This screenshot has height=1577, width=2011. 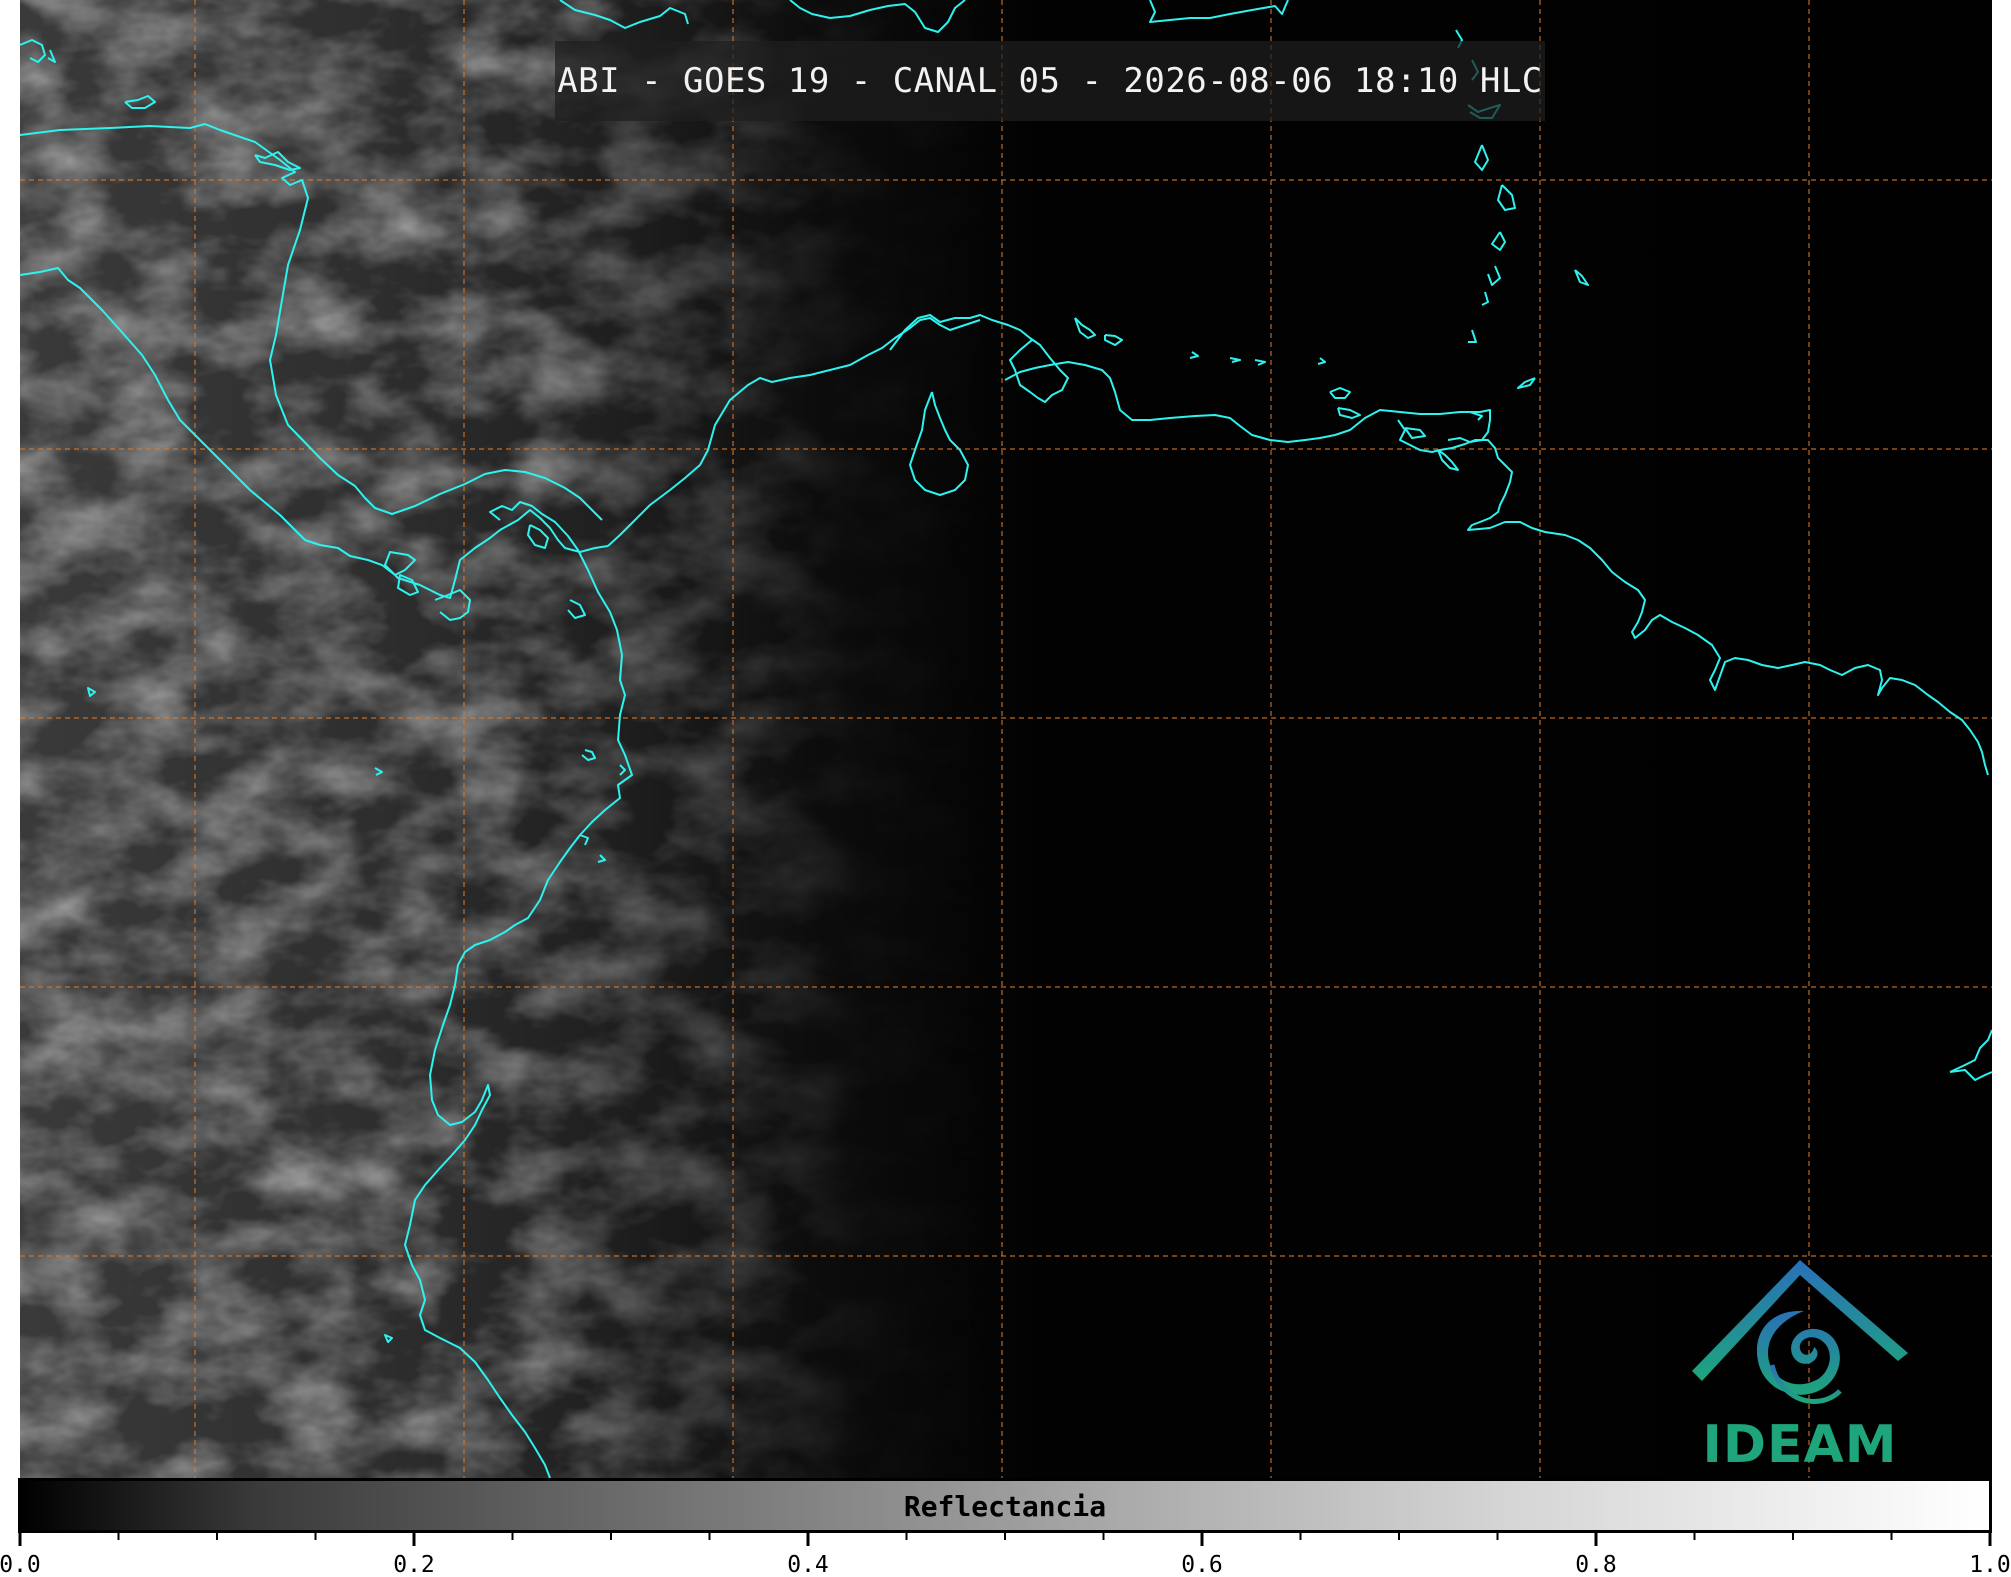 What do you see at coordinates (20, 1564) in the screenshot?
I see `colorbar-tick-label: 0.0` at bounding box center [20, 1564].